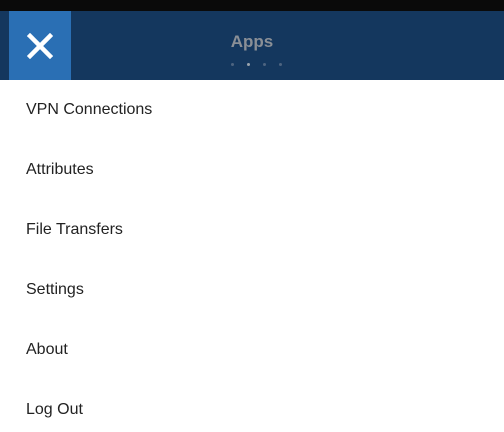 This screenshot has width=504, height=432. What do you see at coordinates (252, 350) in the screenshot?
I see `menu-item-about: About` at bounding box center [252, 350].